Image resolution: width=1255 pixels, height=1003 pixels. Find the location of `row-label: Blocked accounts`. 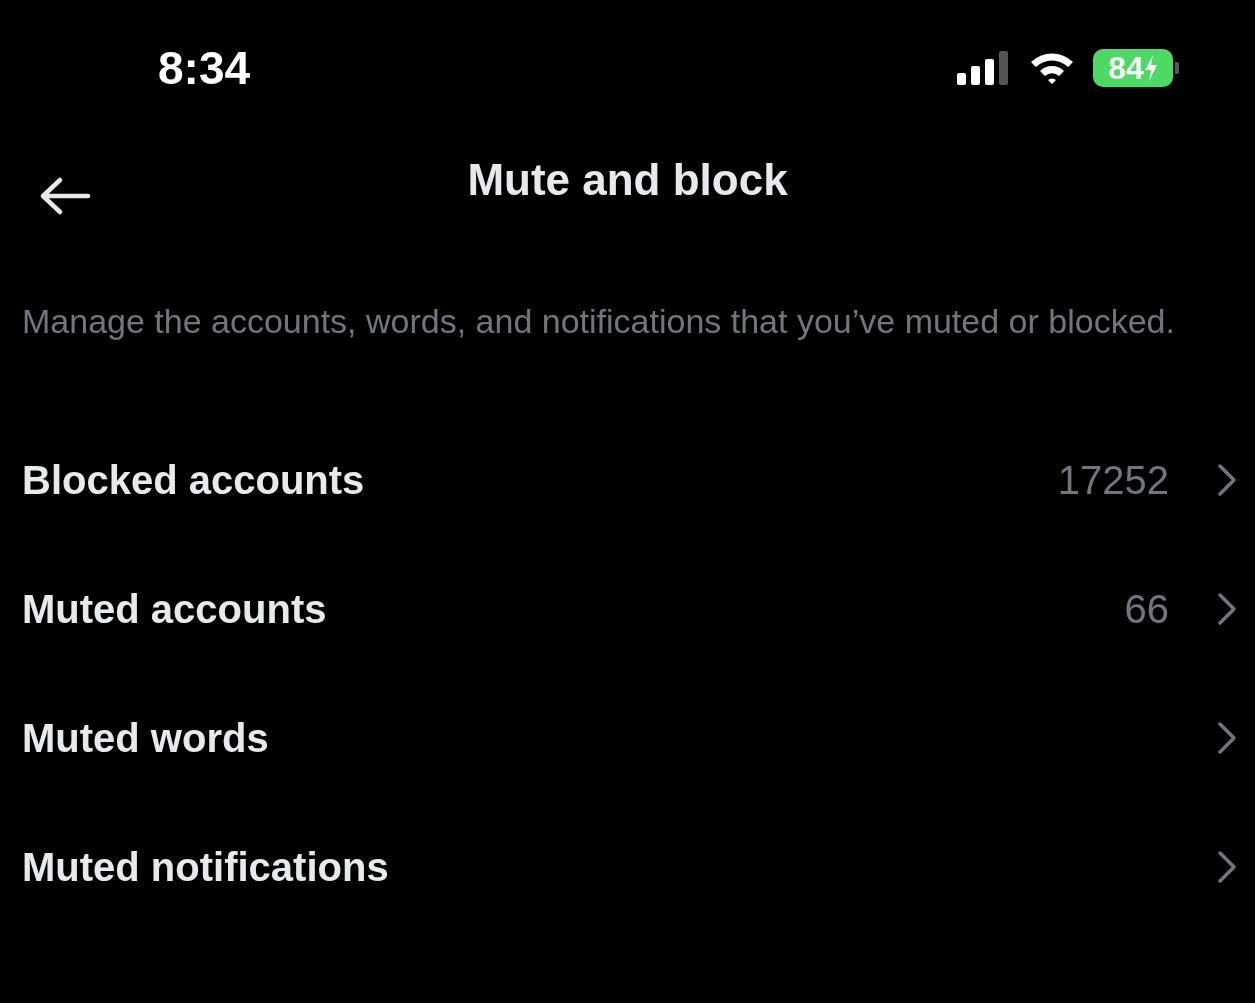

row-label: Blocked accounts is located at coordinates (193, 480).